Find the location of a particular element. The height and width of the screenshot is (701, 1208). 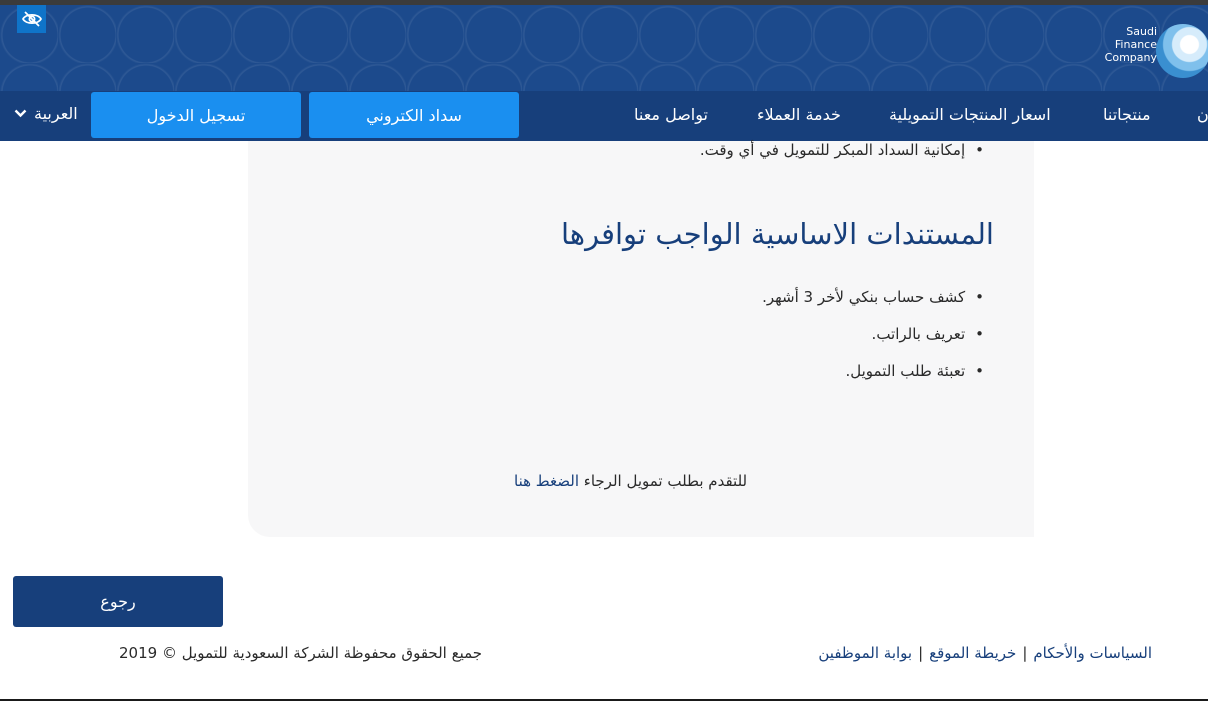

company-logo-text: Saudi Finance Company is located at coordinates (1131, 44).